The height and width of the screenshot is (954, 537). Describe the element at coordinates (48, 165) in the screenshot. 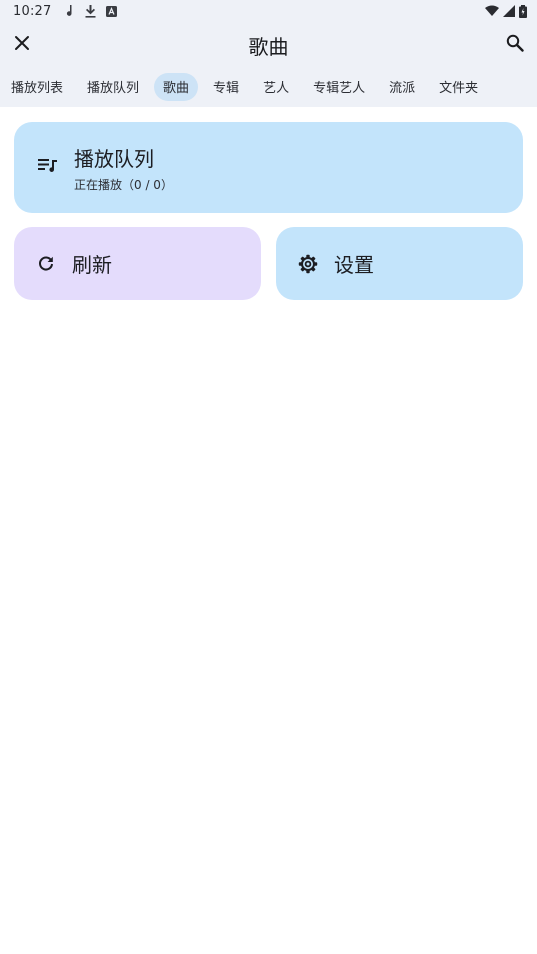

I see `queue-music-icon` at that location.